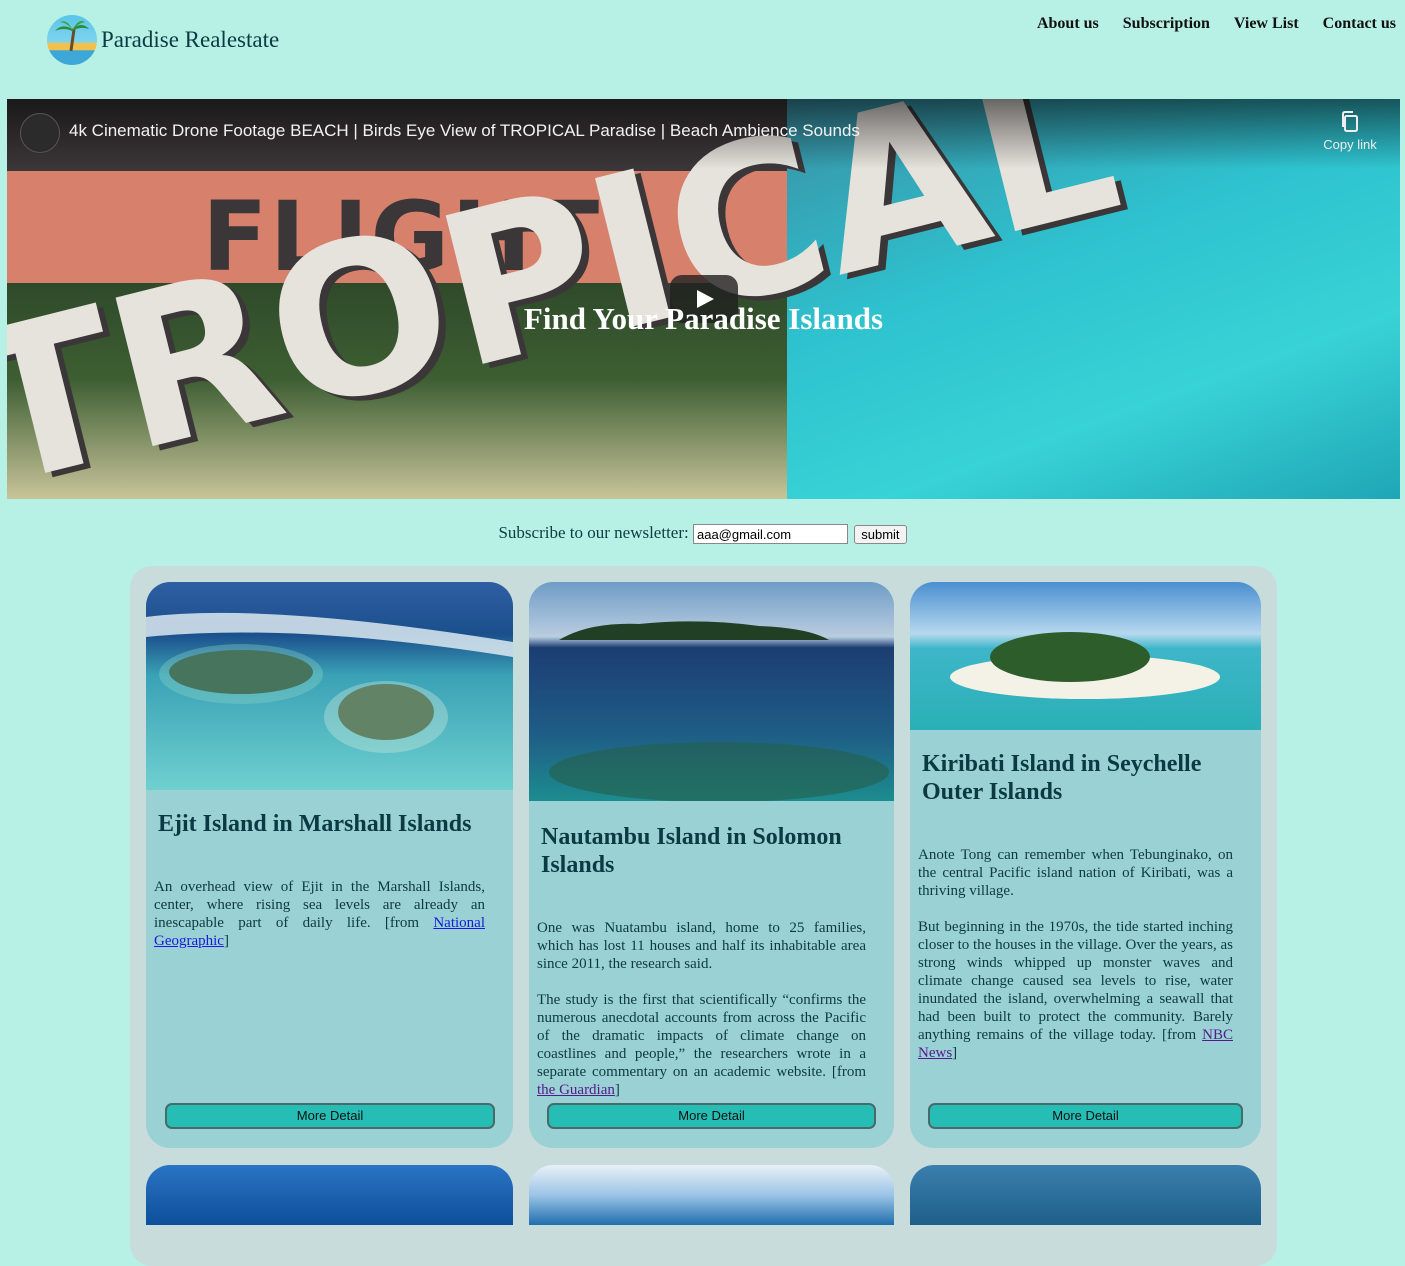 The width and height of the screenshot is (1405, 1266). I want to click on nav-about-us: About us, so click(1068, 24).